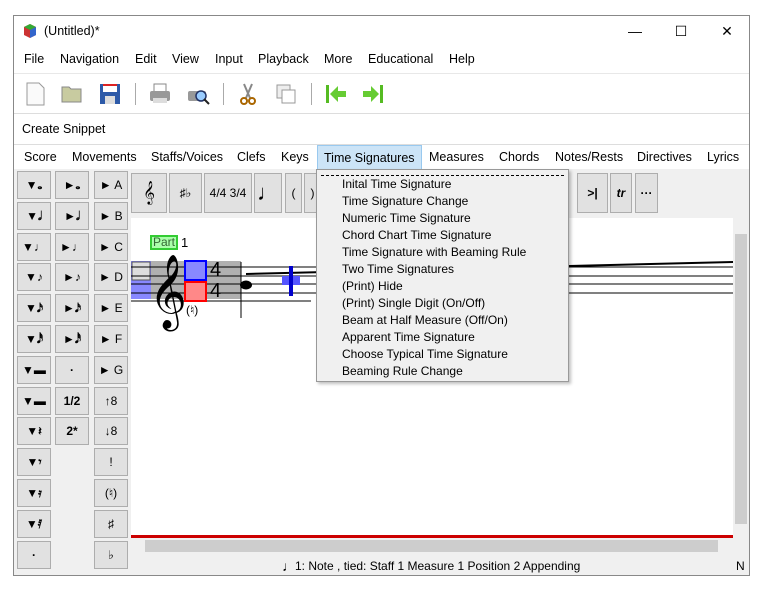 This screenshot has height=592, width=779. Describe the element at coordinates (111, 493) in the screenshot. I see `palette-button: (♮)` at that location.